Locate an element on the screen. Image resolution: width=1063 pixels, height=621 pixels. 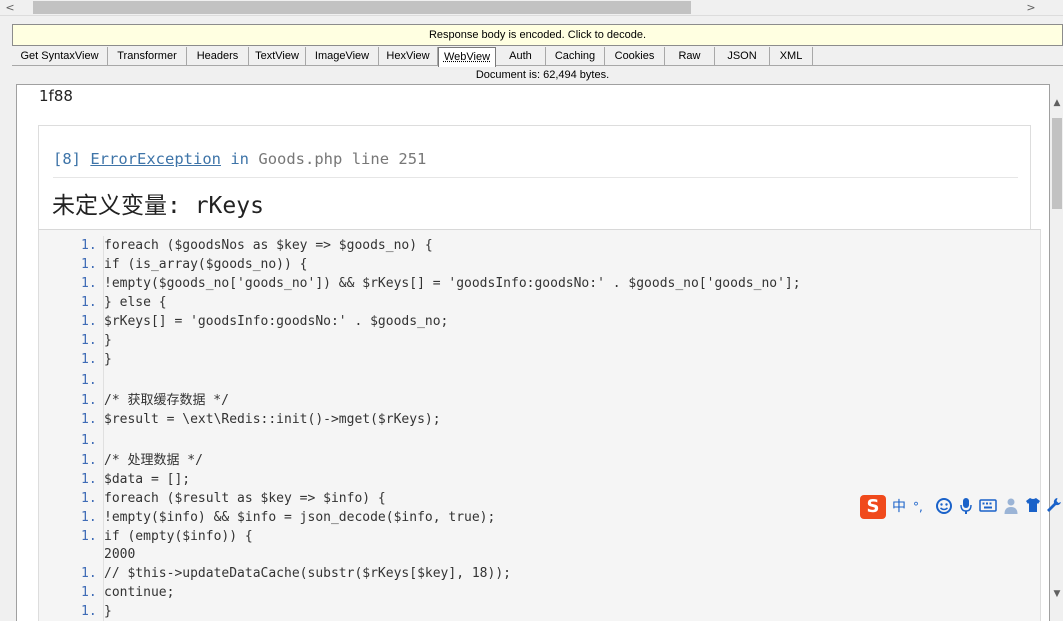
tab-label: Cookies is located at coordinates (634, 56).